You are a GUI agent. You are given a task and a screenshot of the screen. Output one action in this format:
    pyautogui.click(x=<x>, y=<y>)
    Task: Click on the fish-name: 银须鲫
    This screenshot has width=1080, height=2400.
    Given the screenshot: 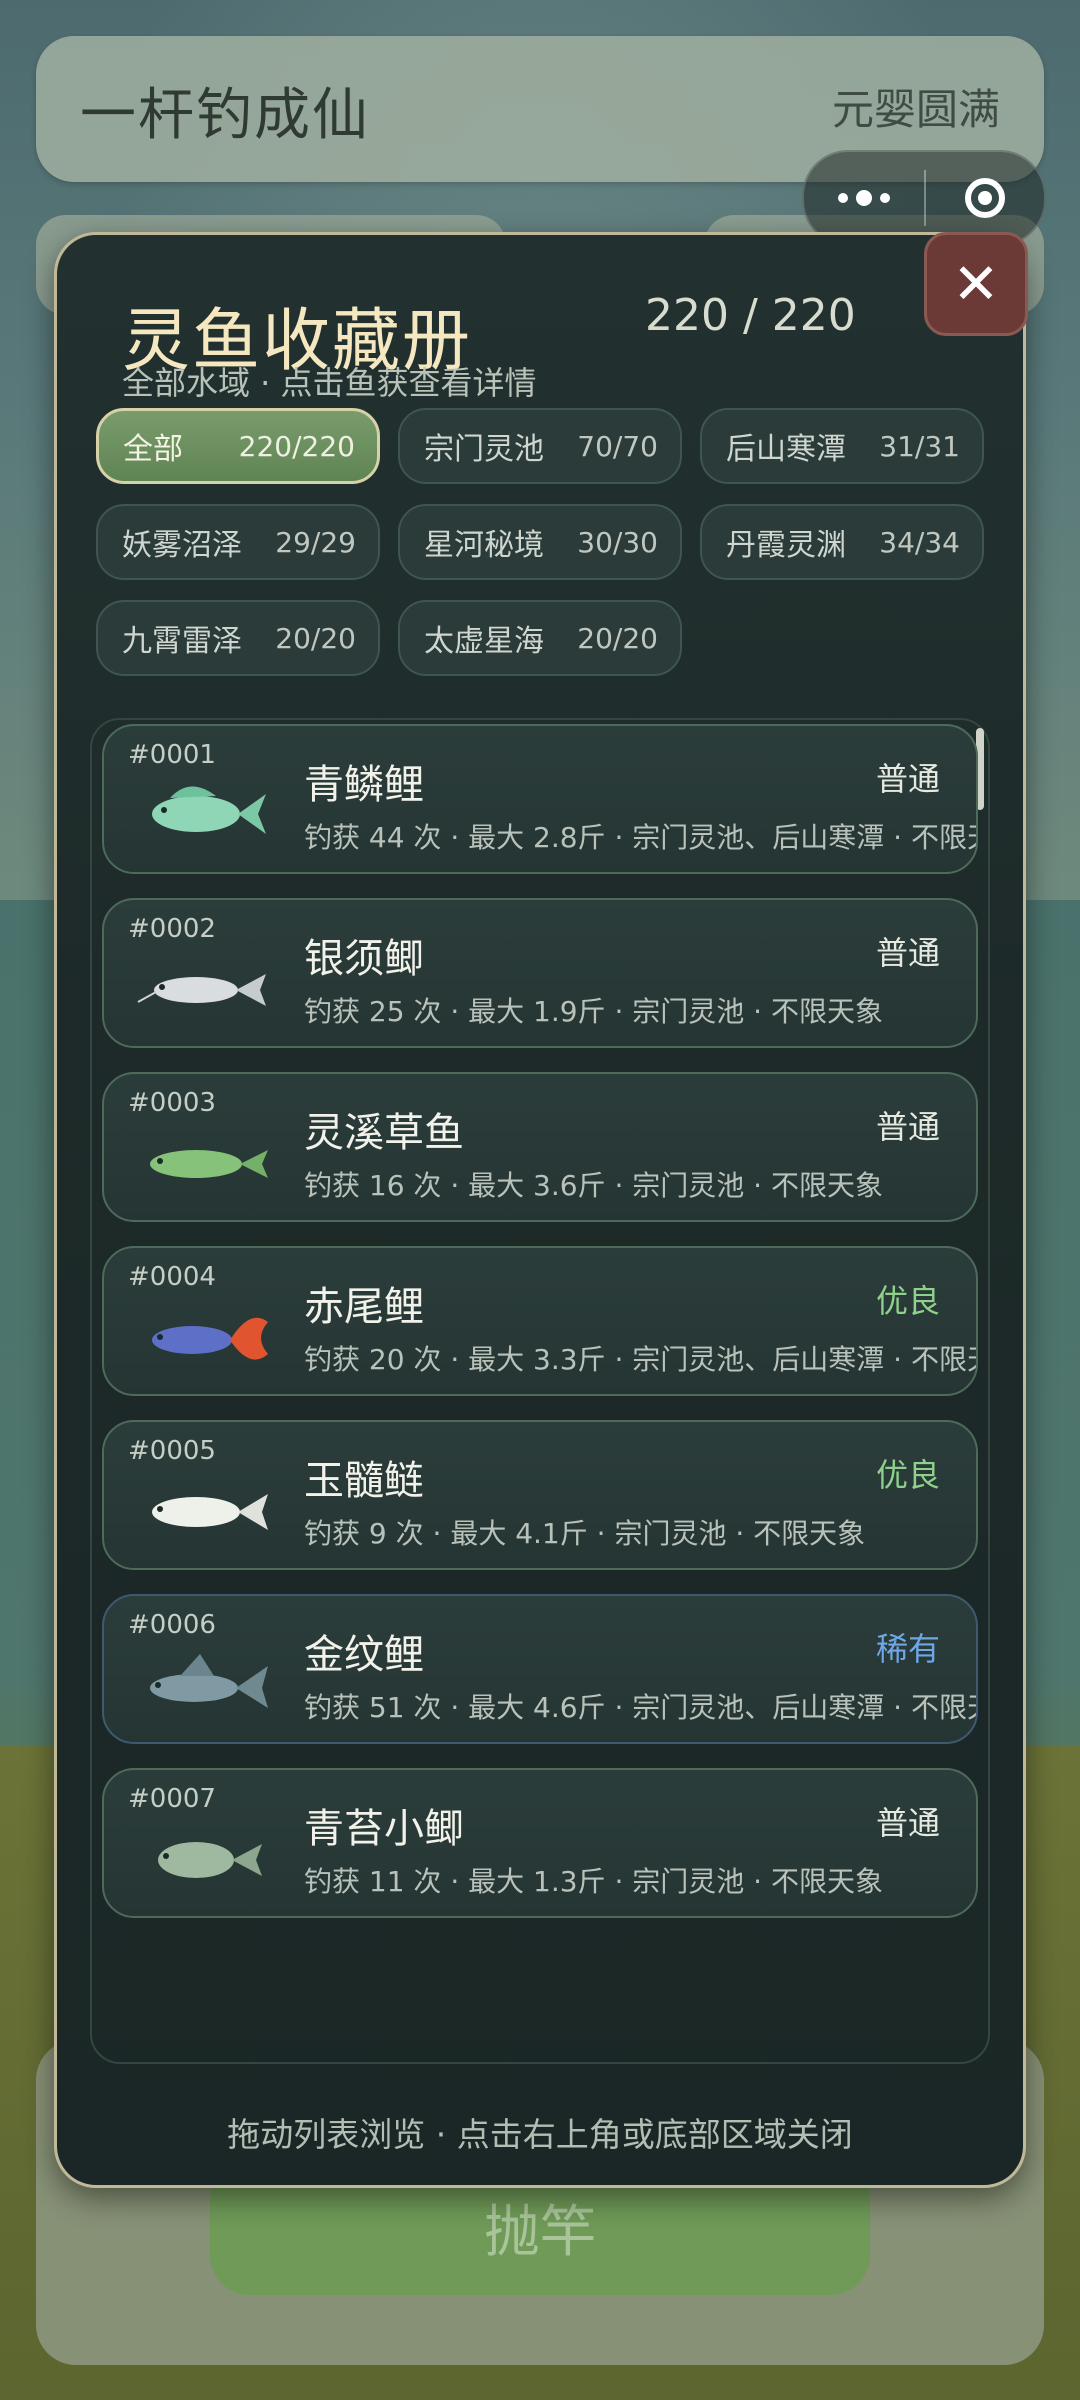 What is the action you would take?
    pyautogui.click(x=364, y=959)
    